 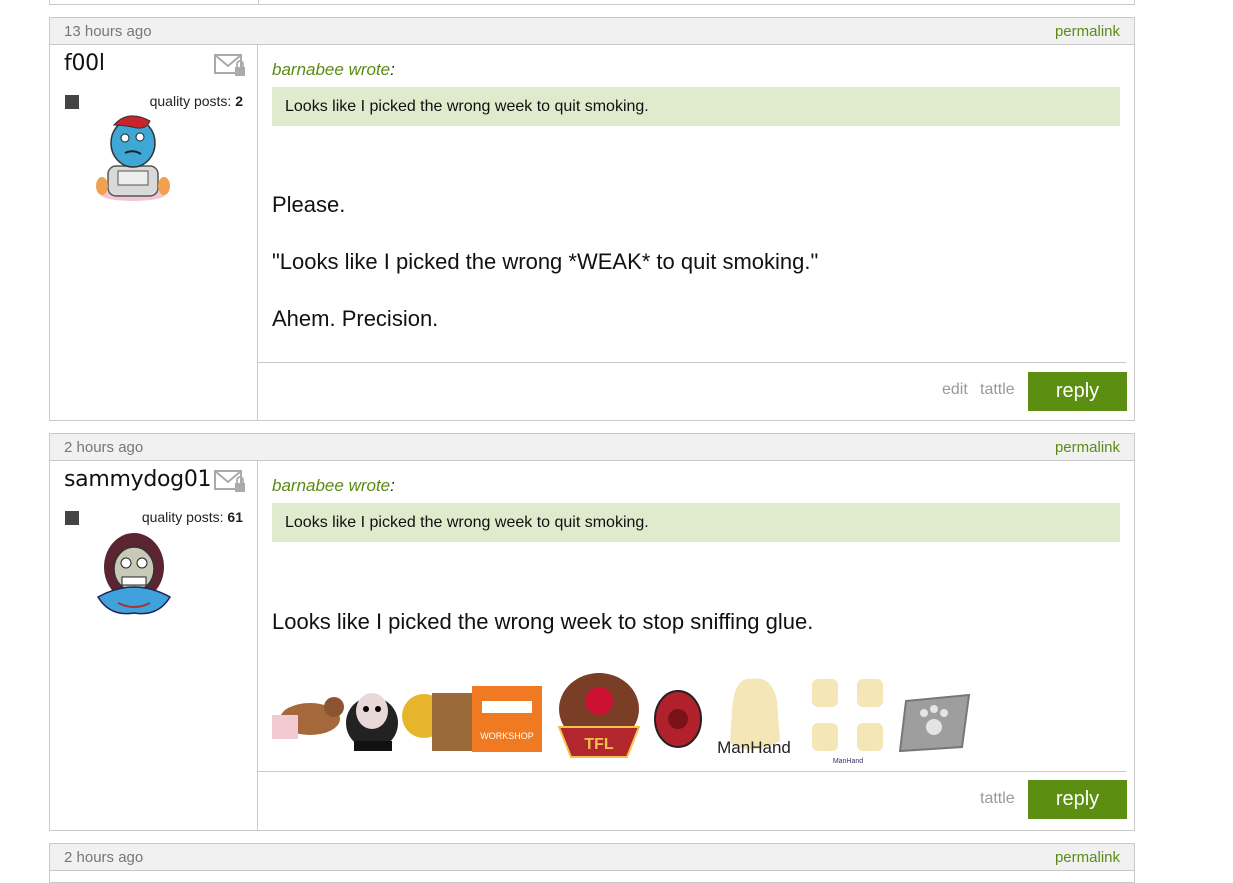 What do you see at coordinates (108, 31) in the screenshot?
I see `post-timestamp: 13 hours ago` at bounding box center [108, 31].